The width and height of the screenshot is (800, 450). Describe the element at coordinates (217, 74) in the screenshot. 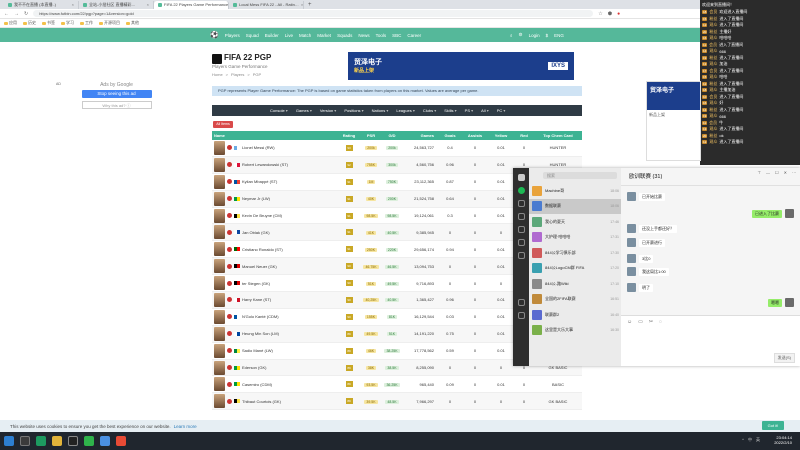

I see `breadcrumb-item: Home` at that location.